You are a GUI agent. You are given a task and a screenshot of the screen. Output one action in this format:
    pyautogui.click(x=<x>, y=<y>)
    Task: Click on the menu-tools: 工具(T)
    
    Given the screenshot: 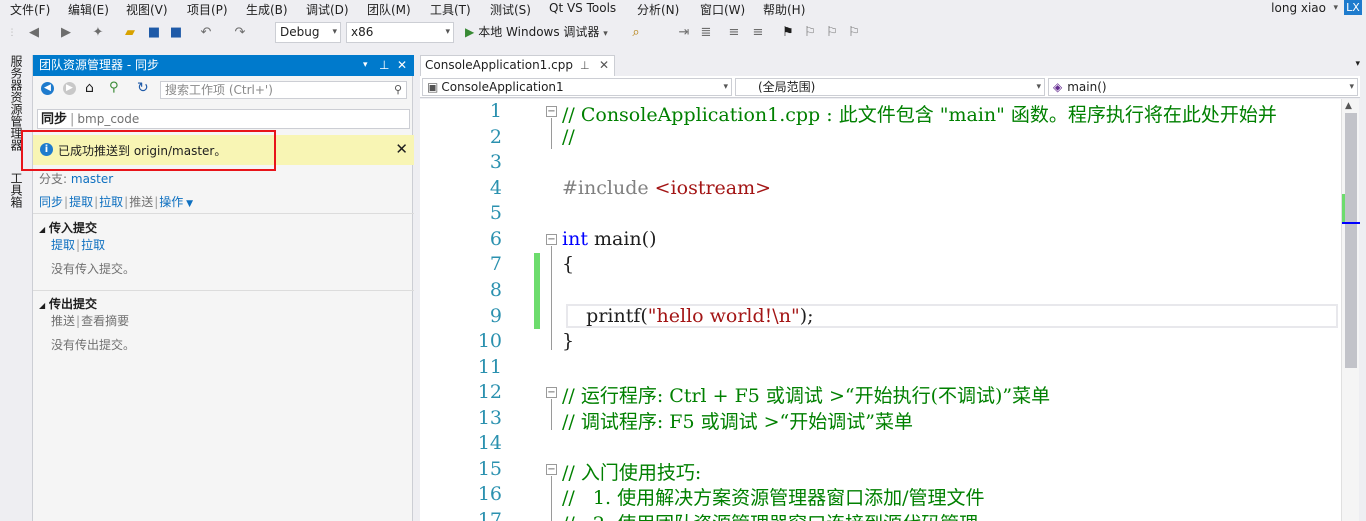 What is the action you would take?
    pyautogui.click(x=450, y=9)
    